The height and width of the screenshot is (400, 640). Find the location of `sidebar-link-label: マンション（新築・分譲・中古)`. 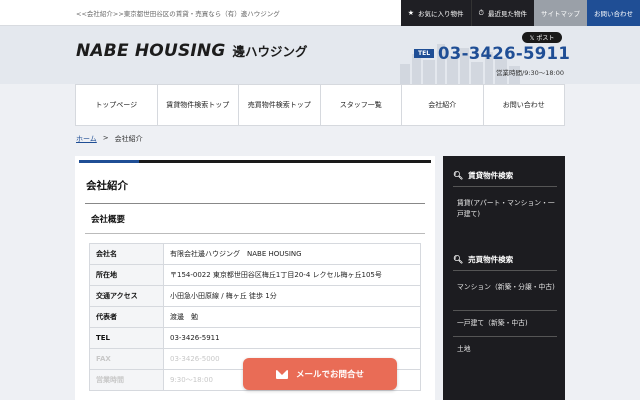

sidebar-link-label: マンション（新築・分譲・中古) is located at coordinates (506, 287).